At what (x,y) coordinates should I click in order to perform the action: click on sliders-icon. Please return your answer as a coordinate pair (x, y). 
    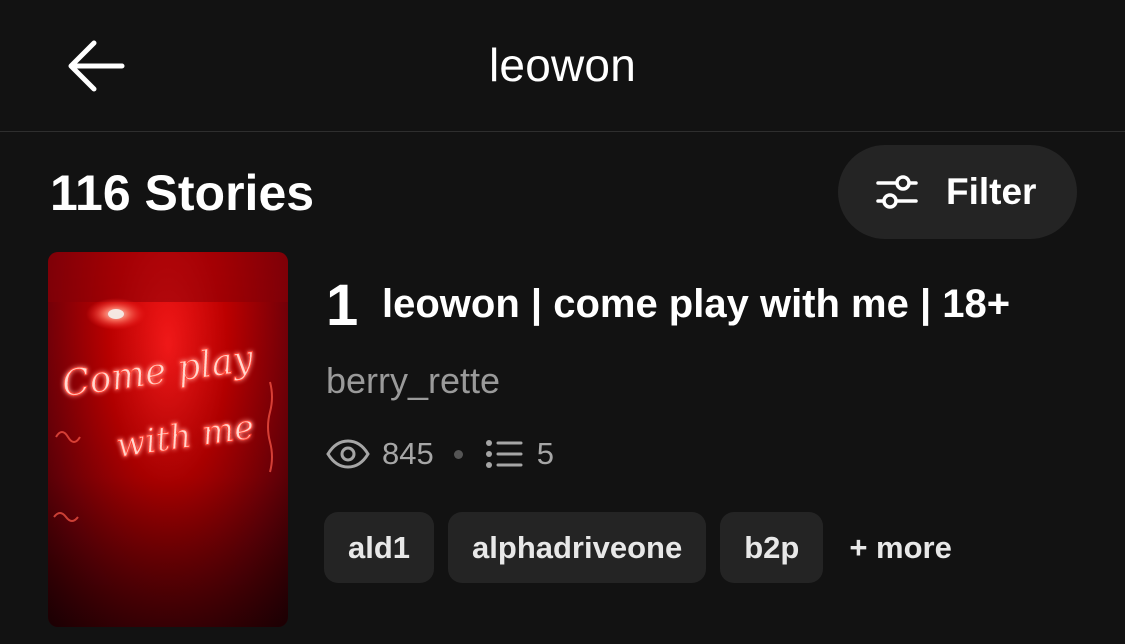
    Looking at the image, I should click on (897, 192).